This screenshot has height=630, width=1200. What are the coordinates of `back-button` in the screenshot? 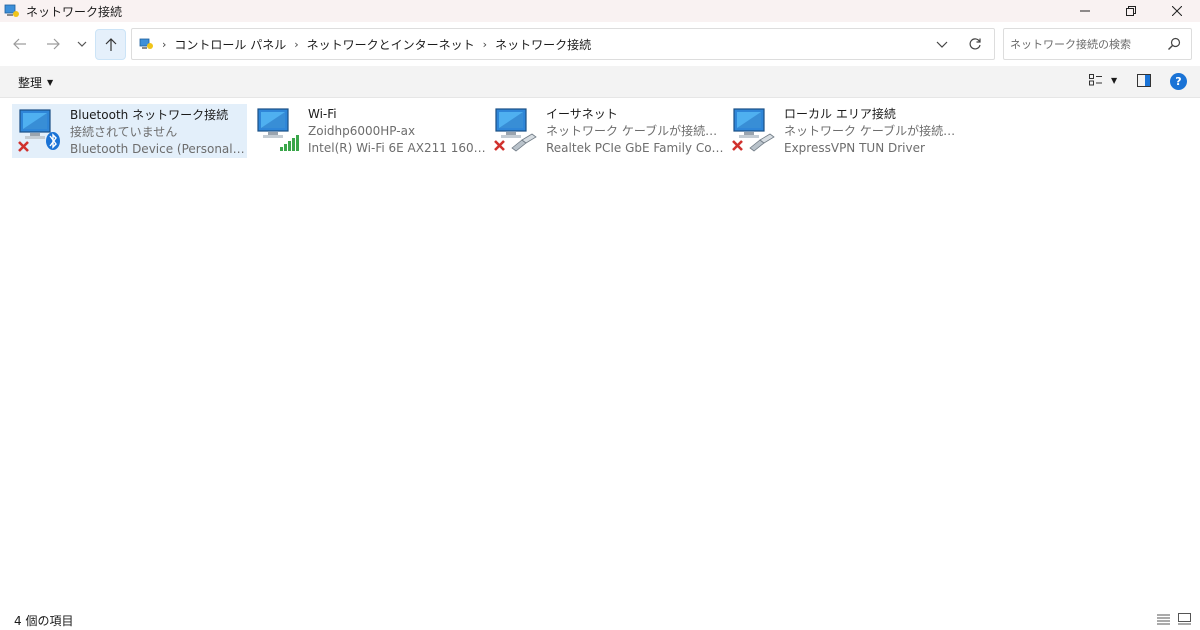 It's located at (20, 44).